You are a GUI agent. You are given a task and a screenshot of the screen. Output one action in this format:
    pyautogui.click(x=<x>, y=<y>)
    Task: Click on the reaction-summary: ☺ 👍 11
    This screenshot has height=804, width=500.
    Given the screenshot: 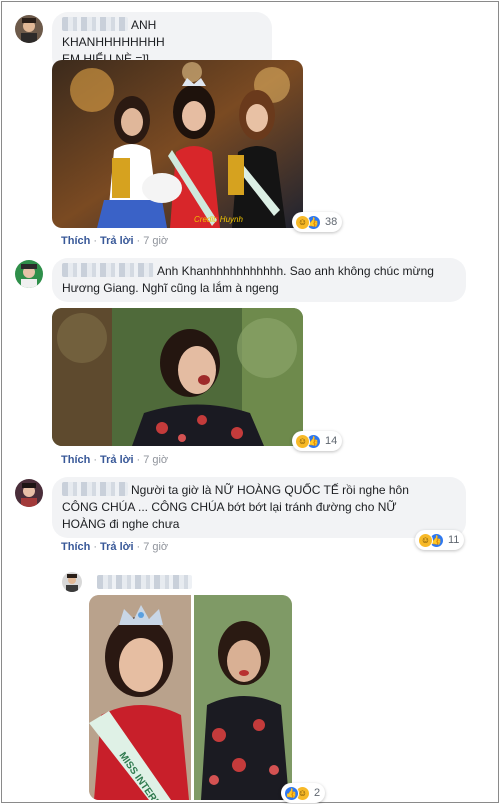 What is the action you would take?
    pyautogui.click(x=440, y=540)
    